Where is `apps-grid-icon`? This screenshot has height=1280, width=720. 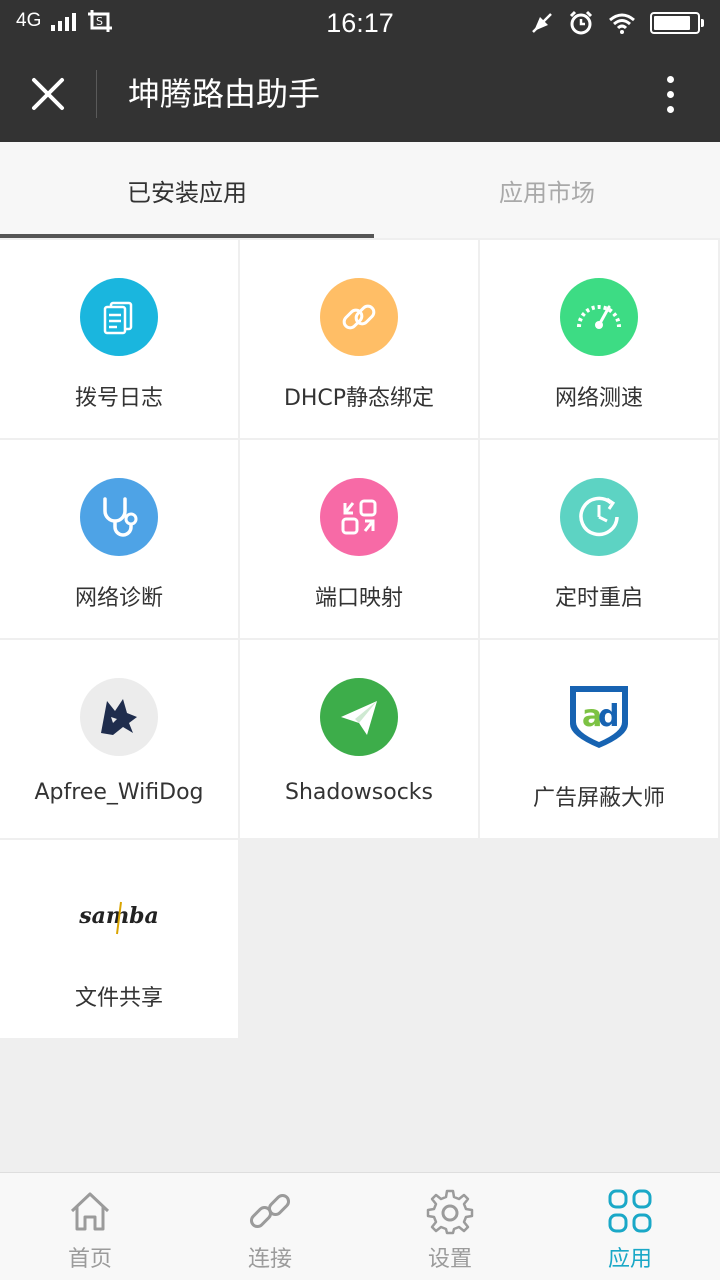 apps-grid-icon is located at coordinates (630, 1211).